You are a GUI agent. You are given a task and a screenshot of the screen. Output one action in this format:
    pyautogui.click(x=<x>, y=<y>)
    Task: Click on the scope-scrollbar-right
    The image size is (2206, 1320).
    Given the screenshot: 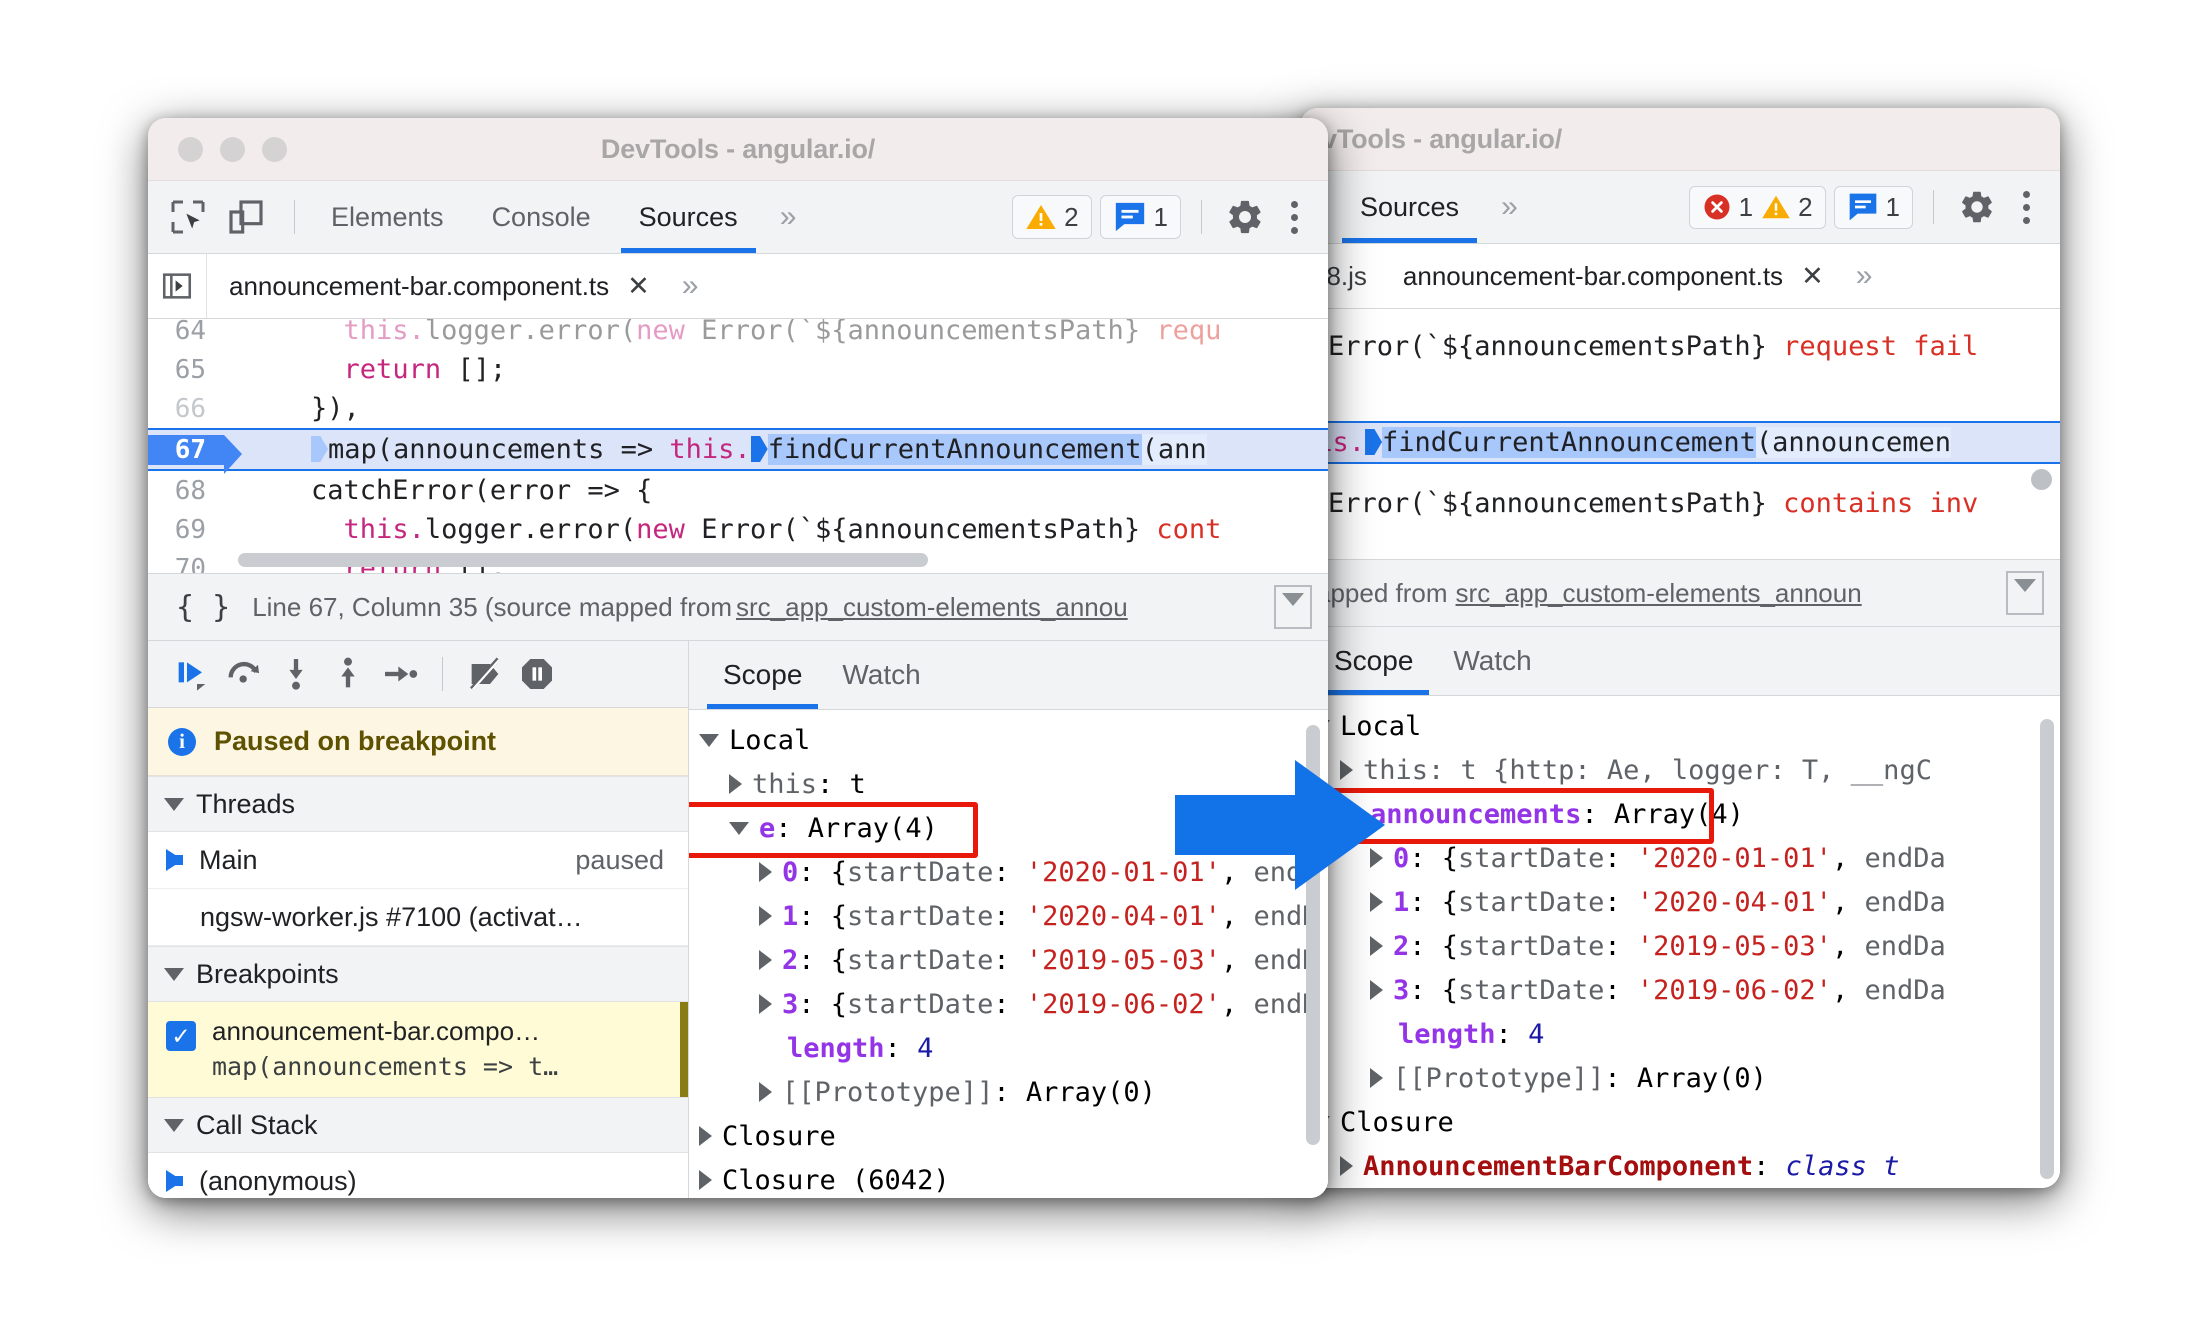 What is the action you would take?
    pyautogui.click(x=2047, y=949)
    